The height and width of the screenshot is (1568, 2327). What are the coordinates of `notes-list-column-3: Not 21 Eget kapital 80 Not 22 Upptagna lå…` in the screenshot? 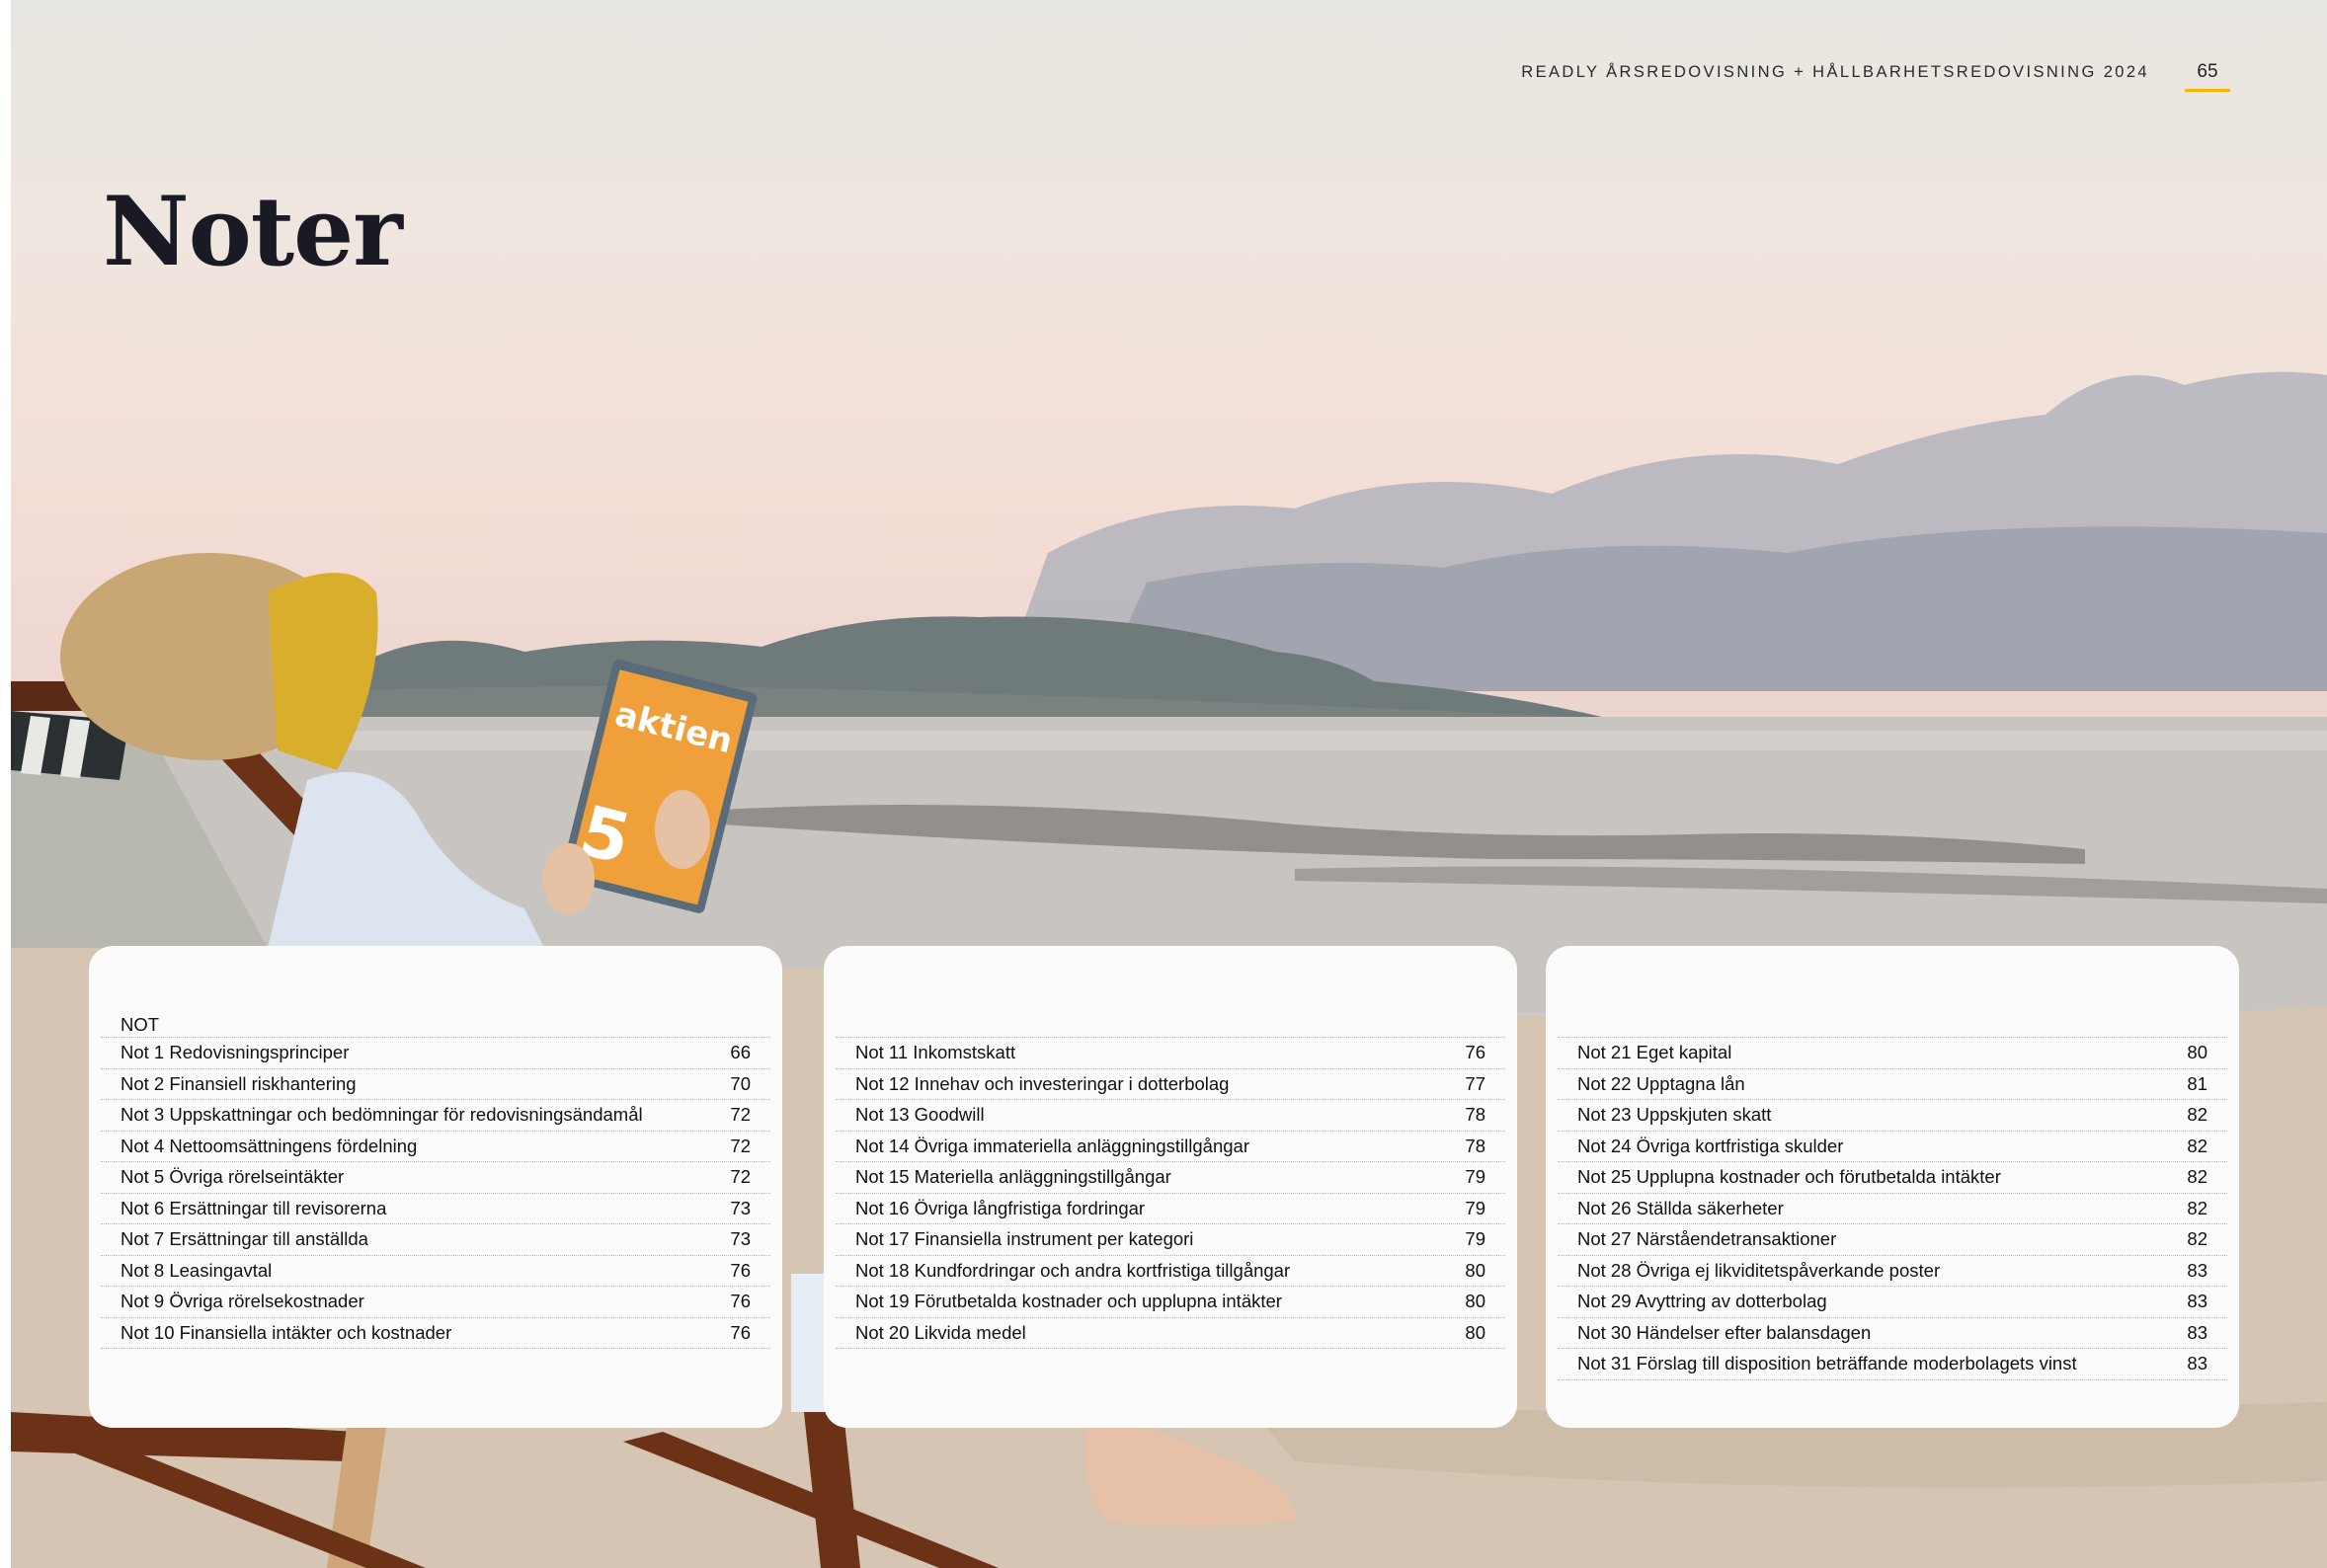 It's located at (1892, 1187).